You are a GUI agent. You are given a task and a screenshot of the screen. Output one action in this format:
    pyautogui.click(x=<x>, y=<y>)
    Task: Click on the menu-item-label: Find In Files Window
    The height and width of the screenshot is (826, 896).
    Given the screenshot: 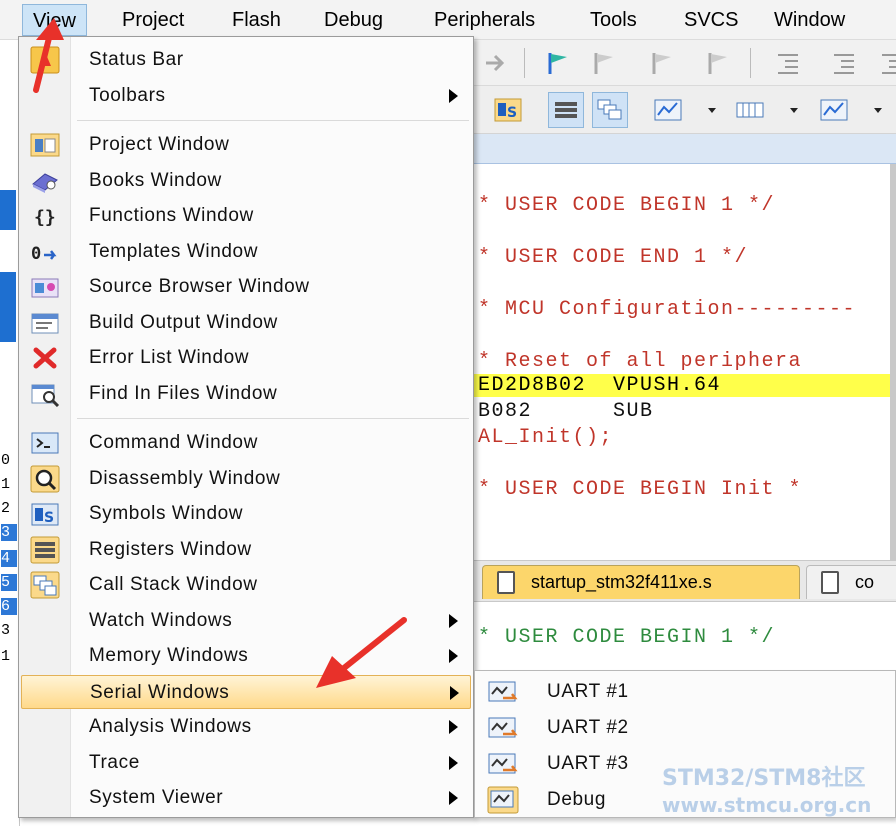 What is the action you would take?
    pyautogui.click(x=183, y=393)
    